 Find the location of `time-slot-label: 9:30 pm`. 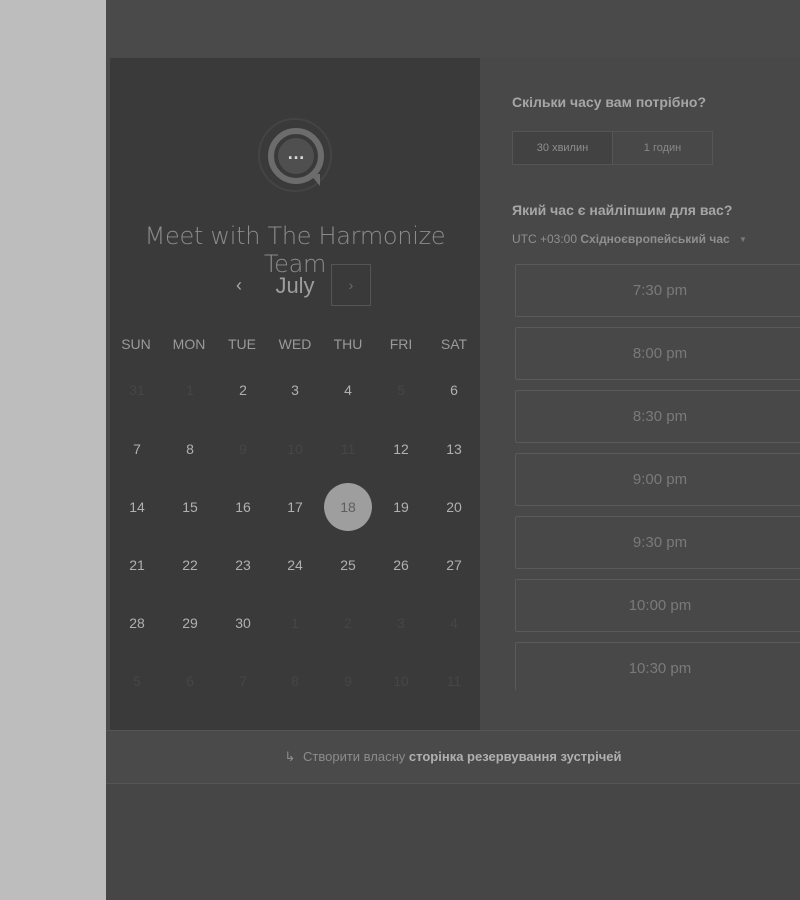

time-slot-label: 9:30 pm is located at coordinates (660, 542).